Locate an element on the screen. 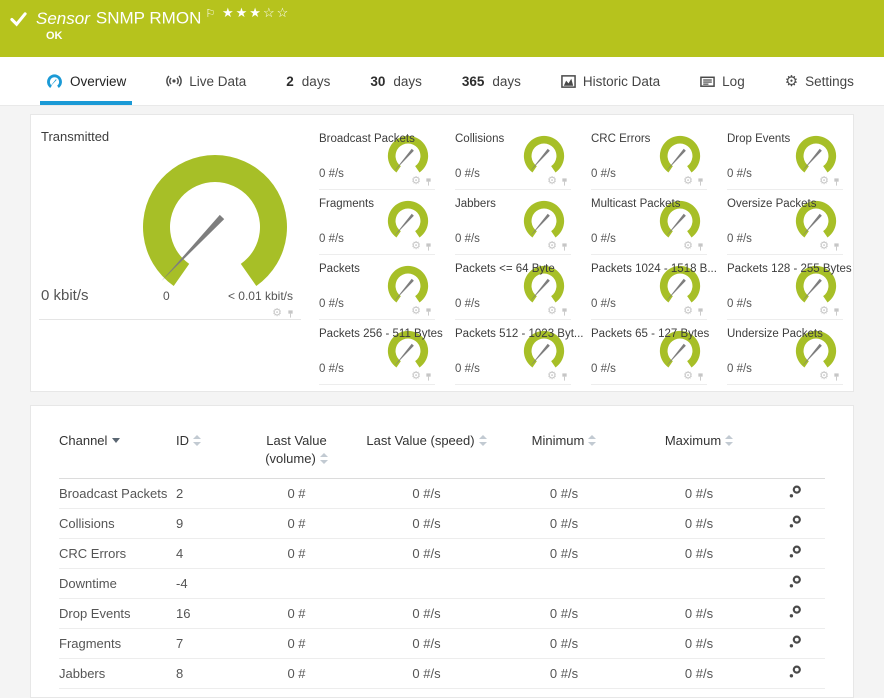 The height and width of the screenshot is (698, 884). tab-2-days: 2 days is located at coordinates (308, 81).